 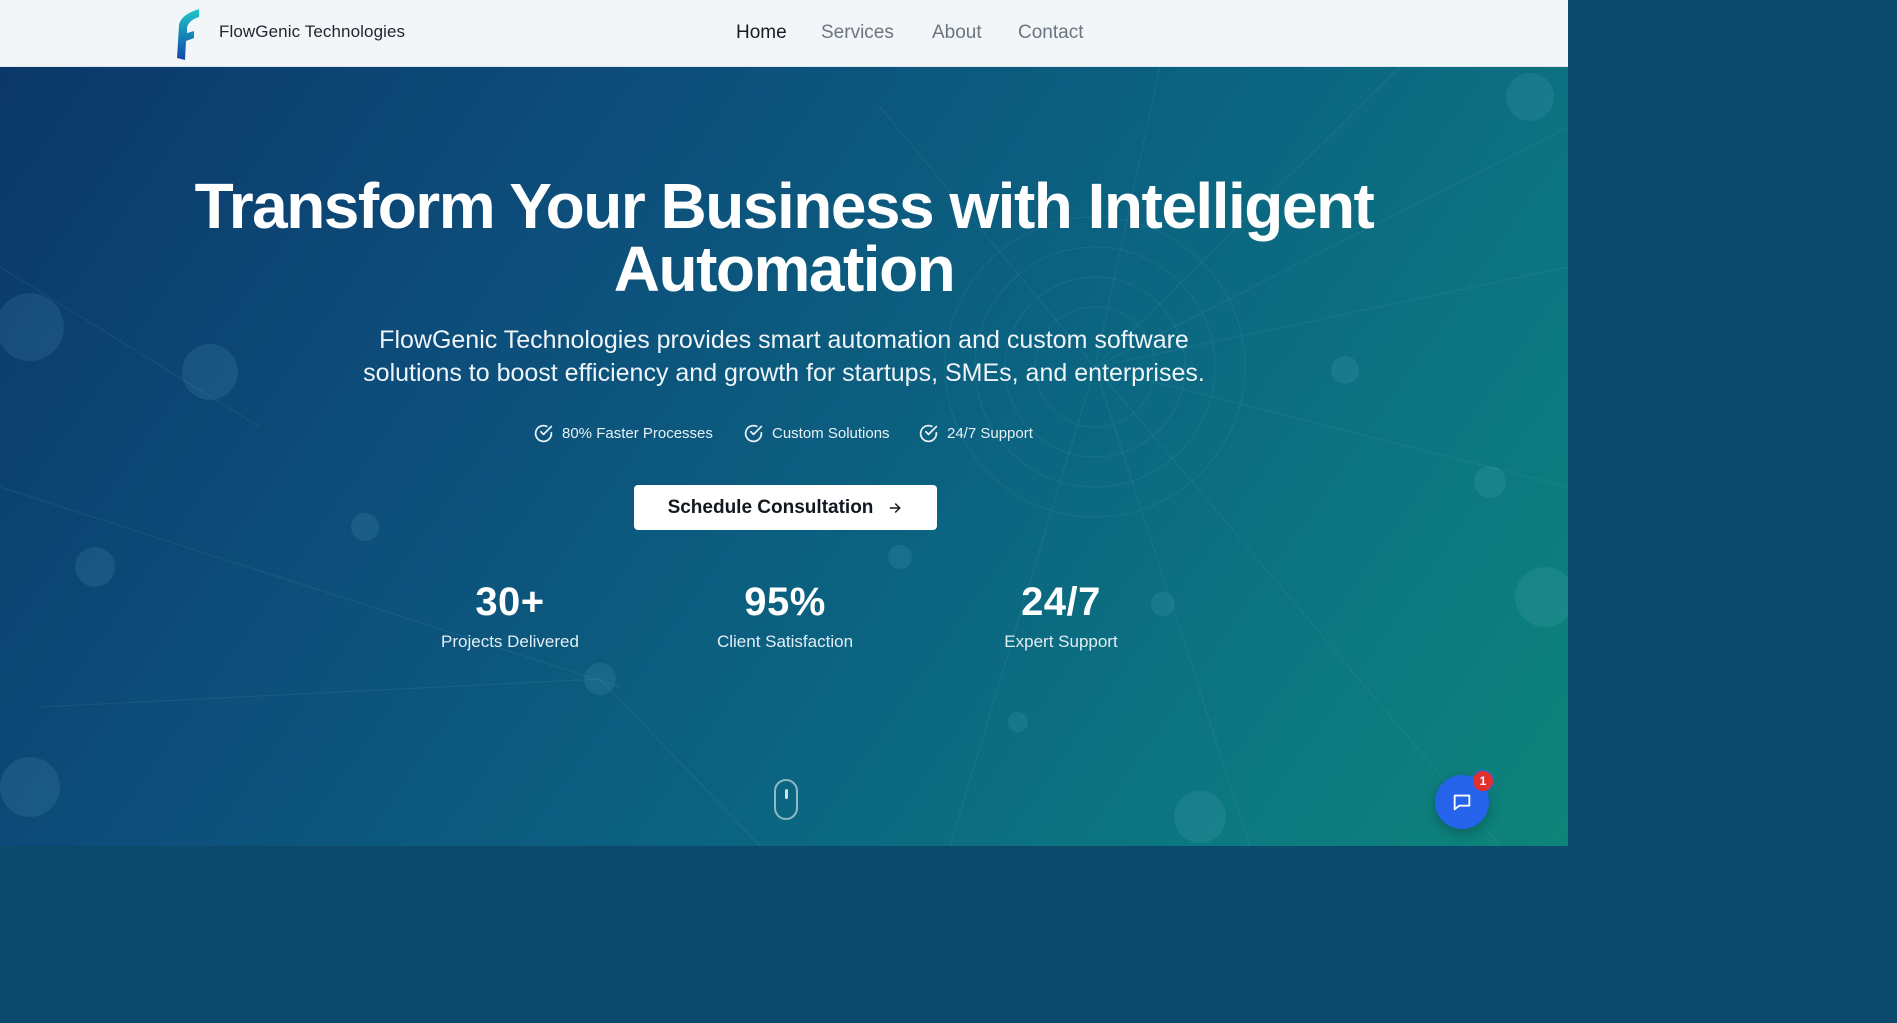 I want to click on nav-services: Services, so click(x=857, y=33).